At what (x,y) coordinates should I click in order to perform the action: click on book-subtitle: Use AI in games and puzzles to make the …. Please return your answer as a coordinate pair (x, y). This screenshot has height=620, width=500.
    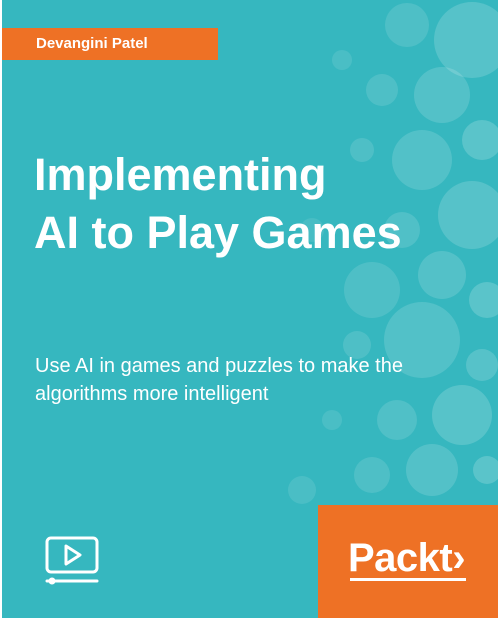
    Looking at the image, I should click on (255, 380).